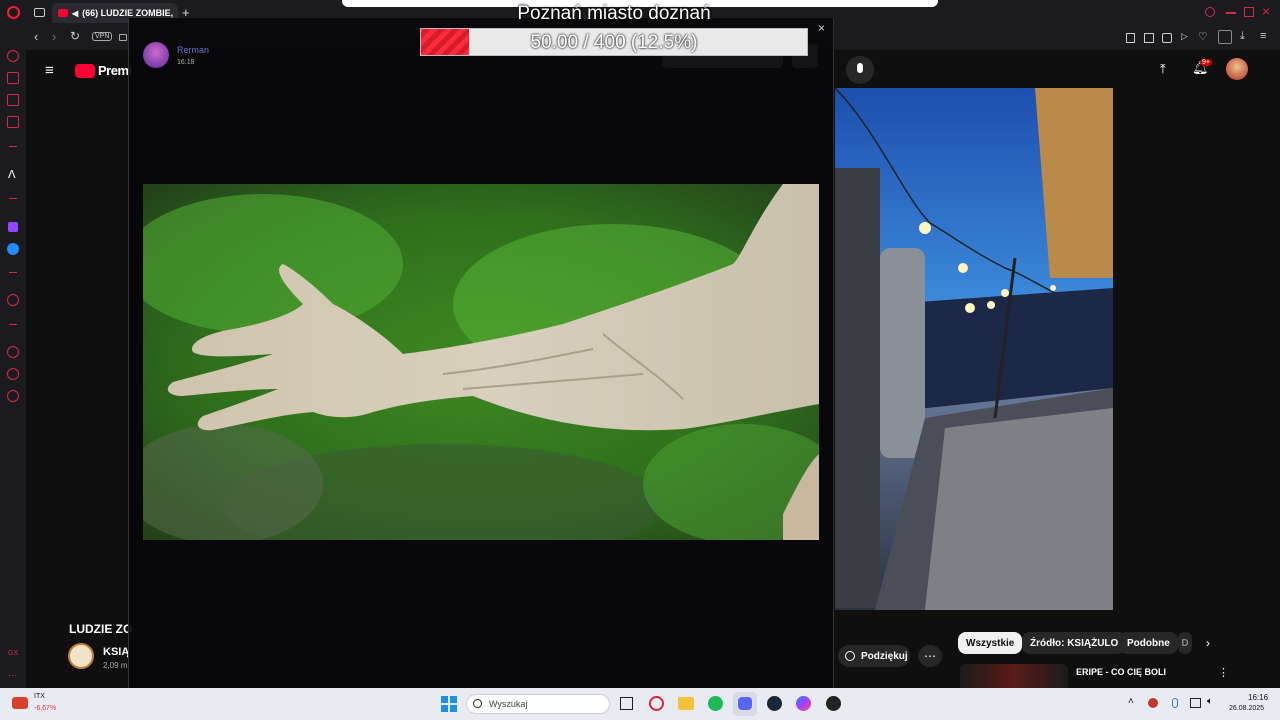  What do you see at coordinates (13, 653) in the screenshot?
I see `gx-icon: GX` at bounding box center [13, 653].